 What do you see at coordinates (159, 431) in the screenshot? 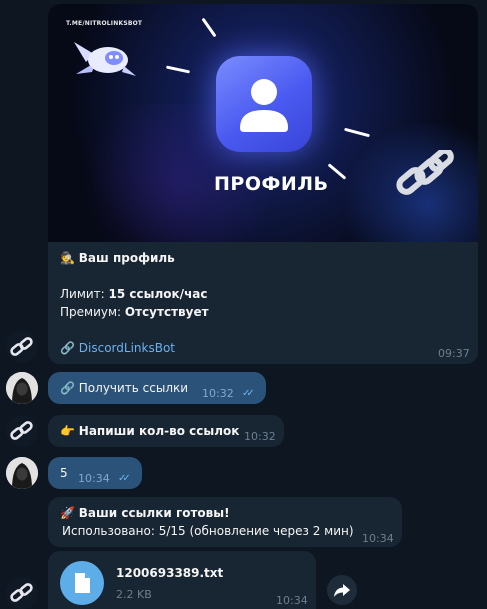
I see `message-text: Напиши кол-во ссылок` at bounding box center [159, 431].